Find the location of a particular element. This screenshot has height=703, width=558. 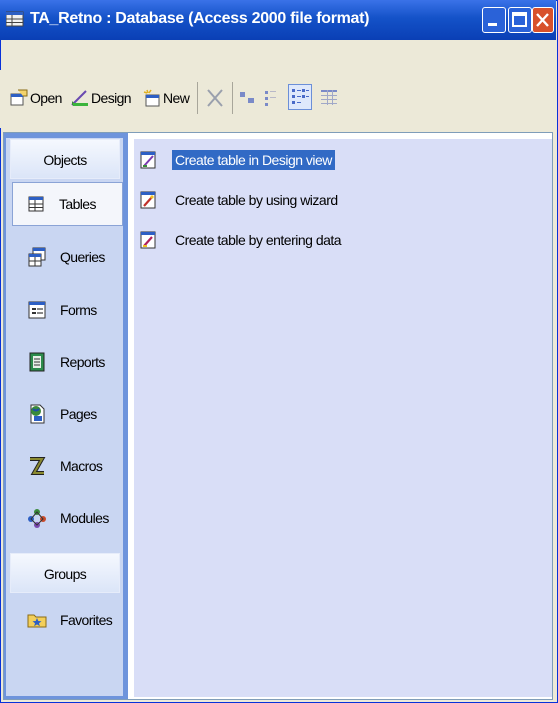

objects-header: Objects is located at coordinates (65, 159).